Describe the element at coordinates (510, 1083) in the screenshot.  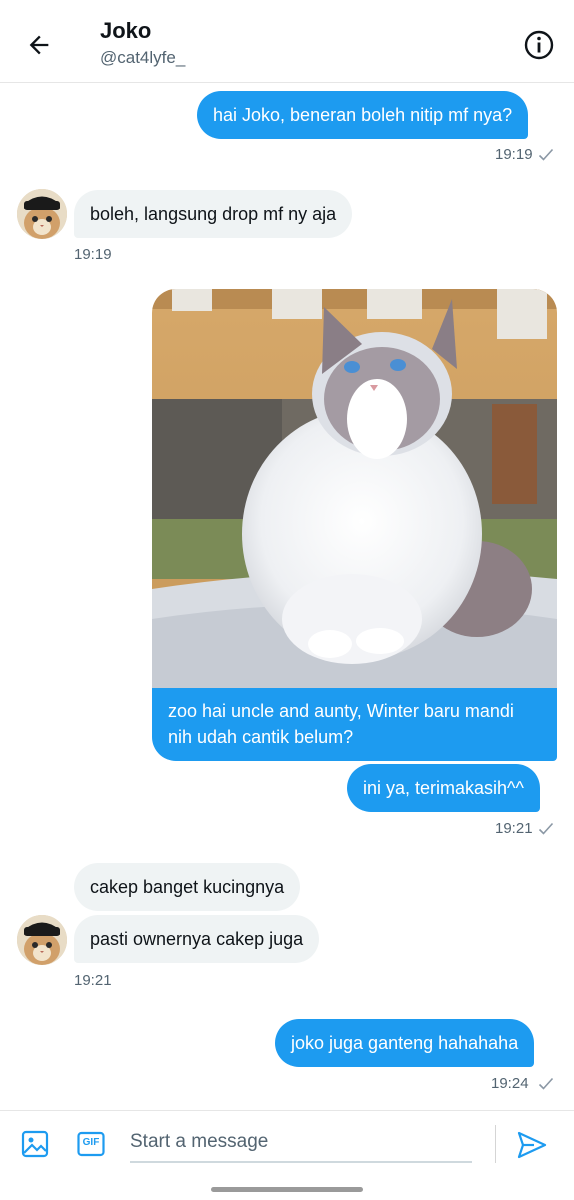
I see `message-timestamp: 19:24` at that location.